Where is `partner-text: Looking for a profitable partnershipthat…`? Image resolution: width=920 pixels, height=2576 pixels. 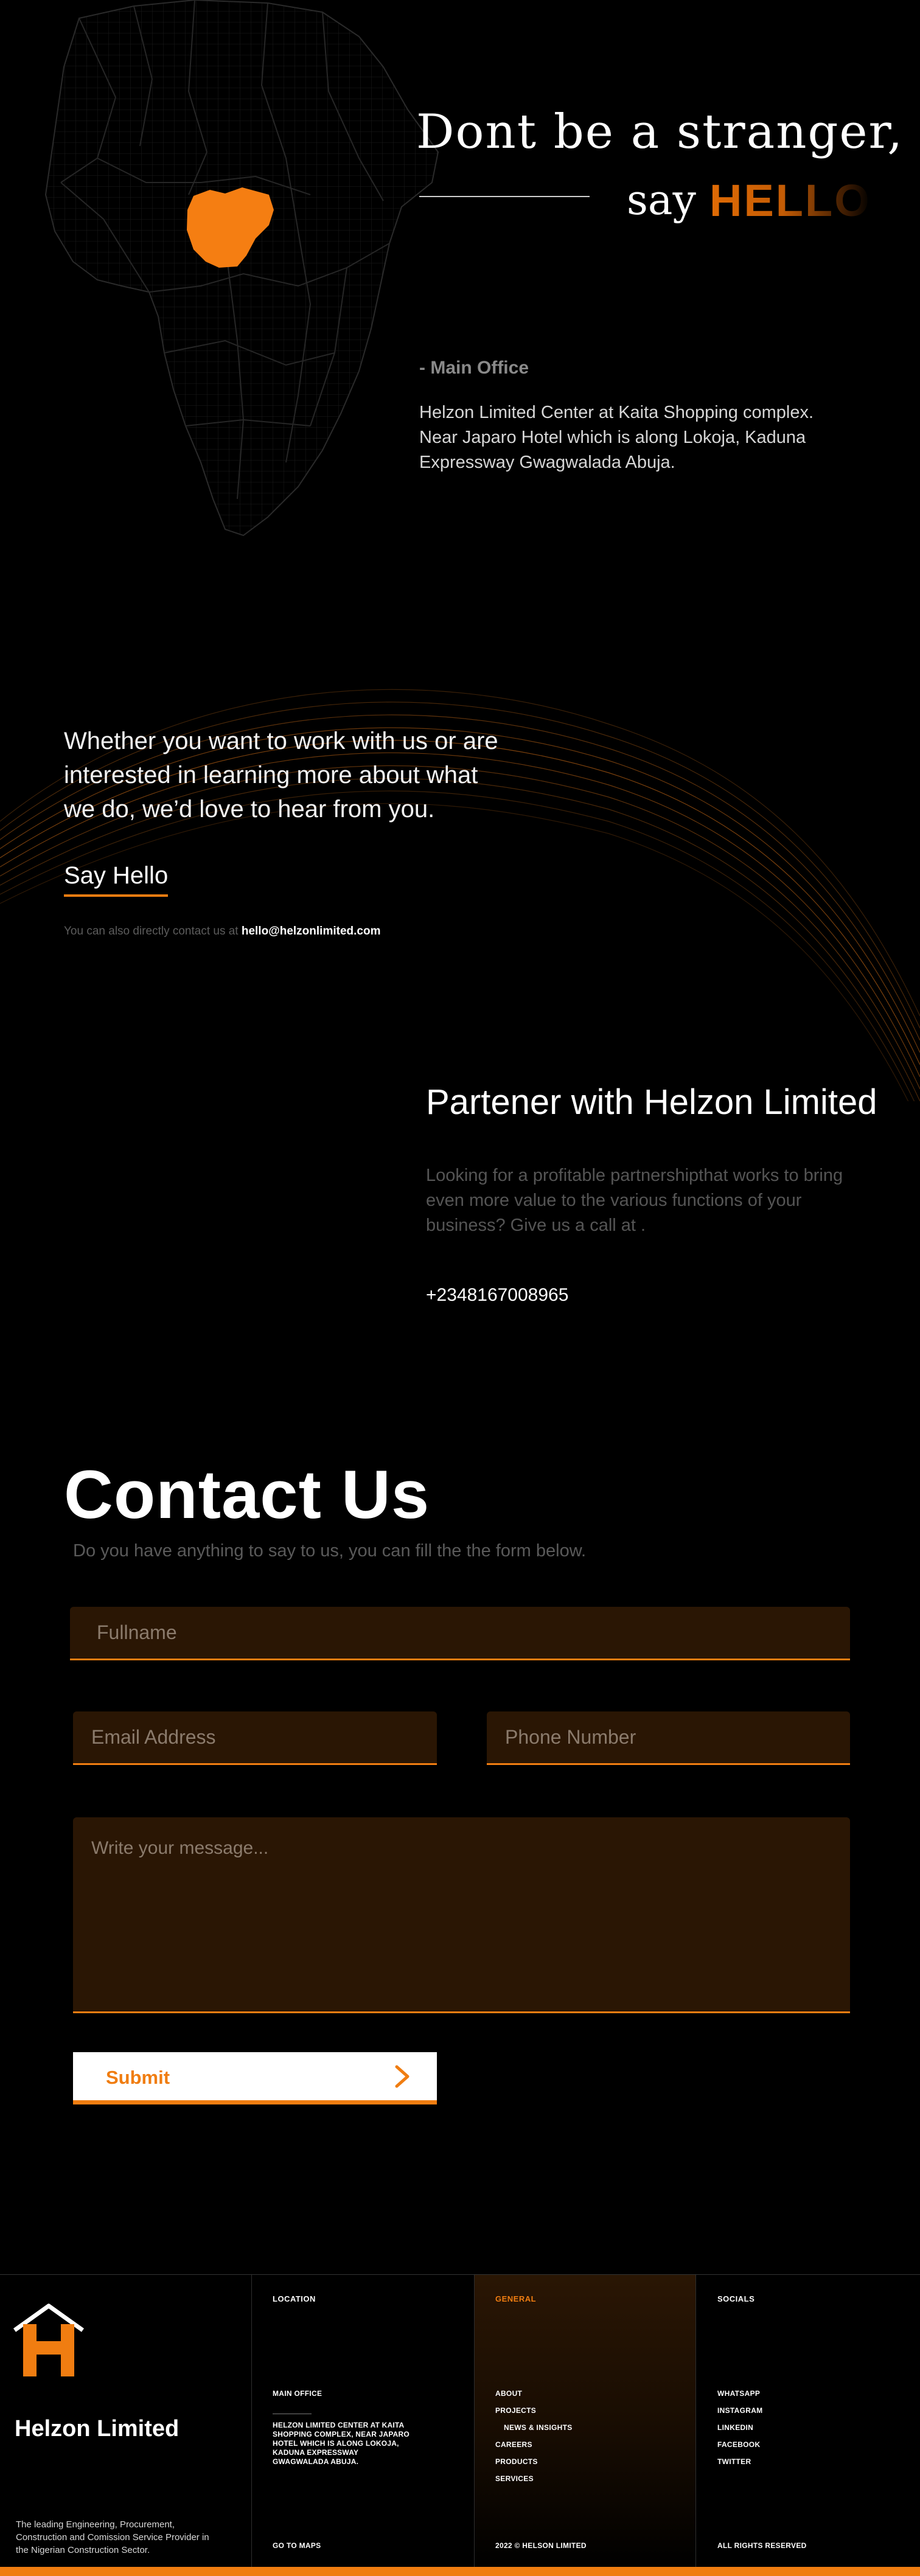
partner-text: Looking for a profitable partnershipthat… is located at coordinates (634, 1200).